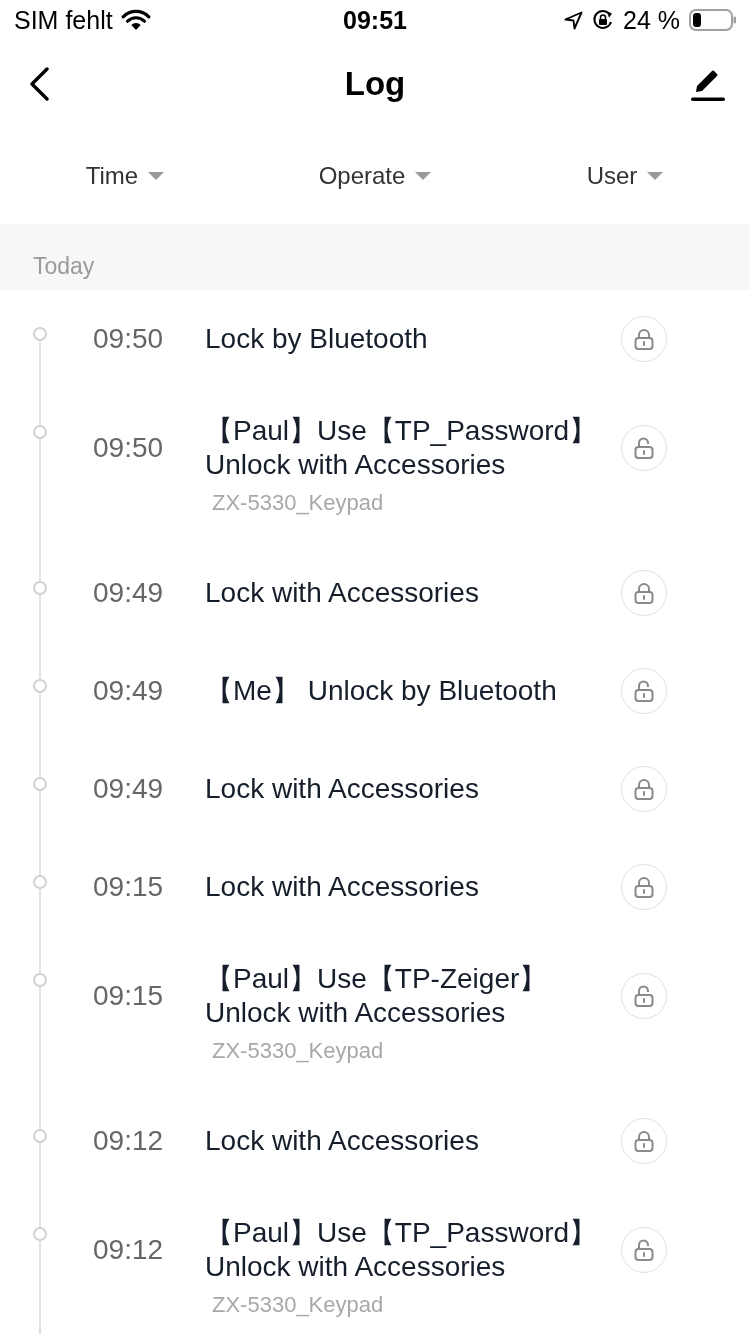  What do you see at coordinates (712, 20) in the screenshot?
I see `battery-icon` at bounding box center [712, 20].